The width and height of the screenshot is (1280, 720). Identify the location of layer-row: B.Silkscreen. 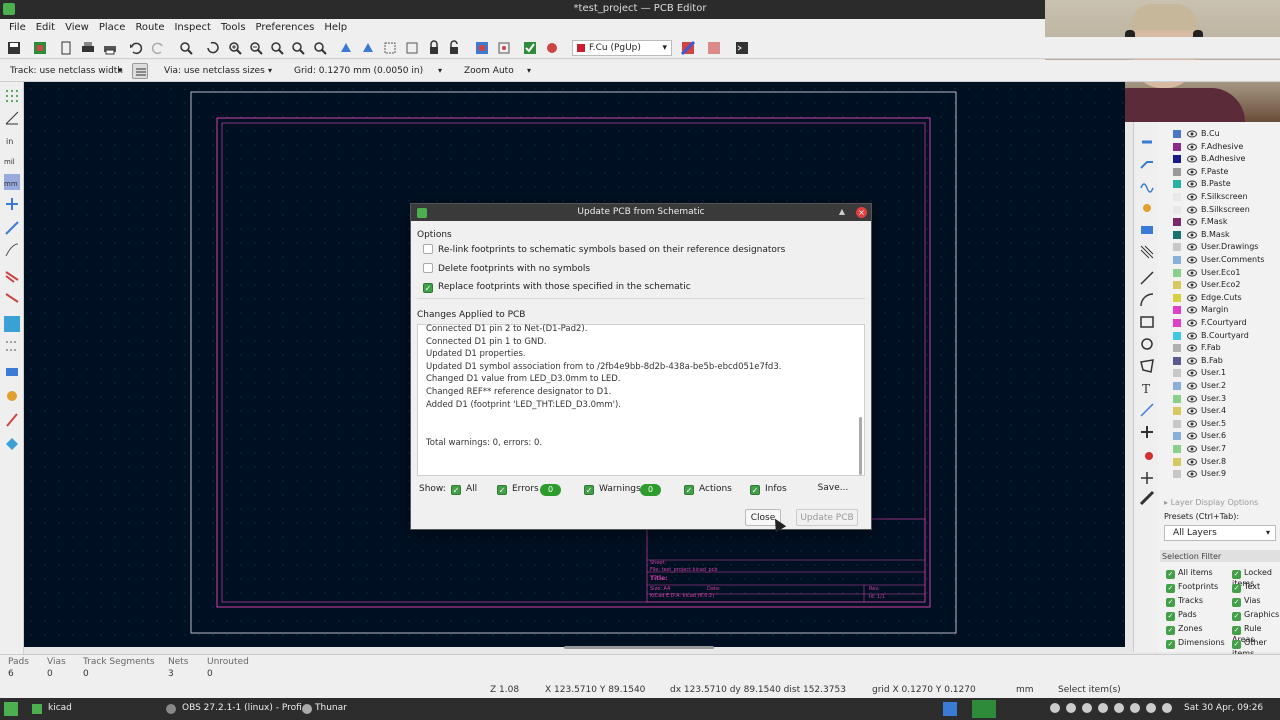
(1219, 210).